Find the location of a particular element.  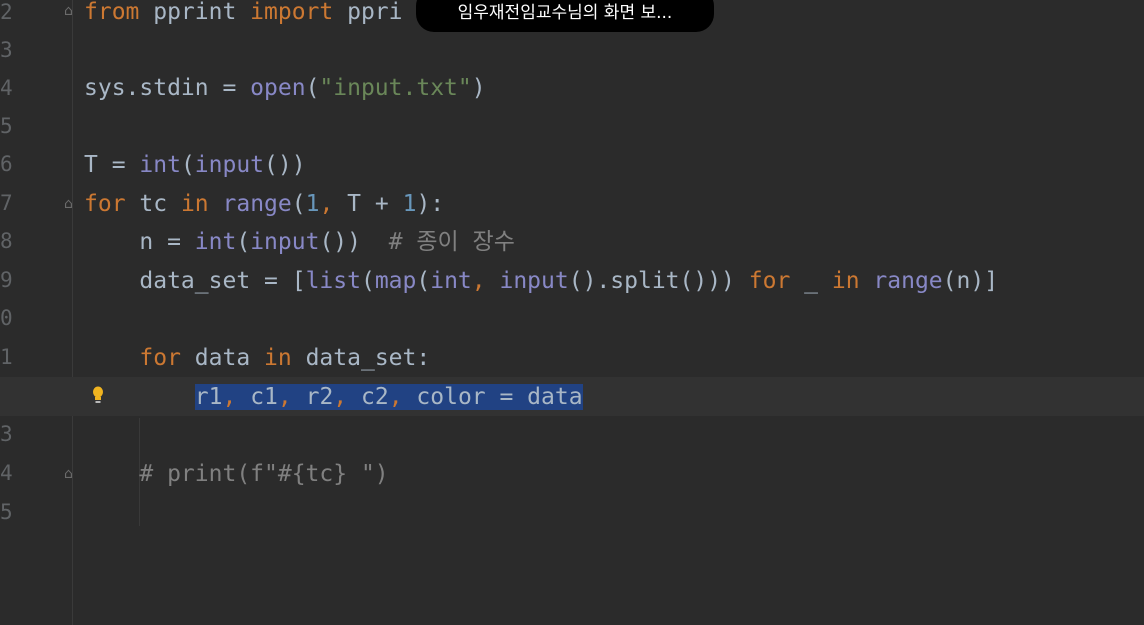

code-text: ) is located at coordinates (478, 88).